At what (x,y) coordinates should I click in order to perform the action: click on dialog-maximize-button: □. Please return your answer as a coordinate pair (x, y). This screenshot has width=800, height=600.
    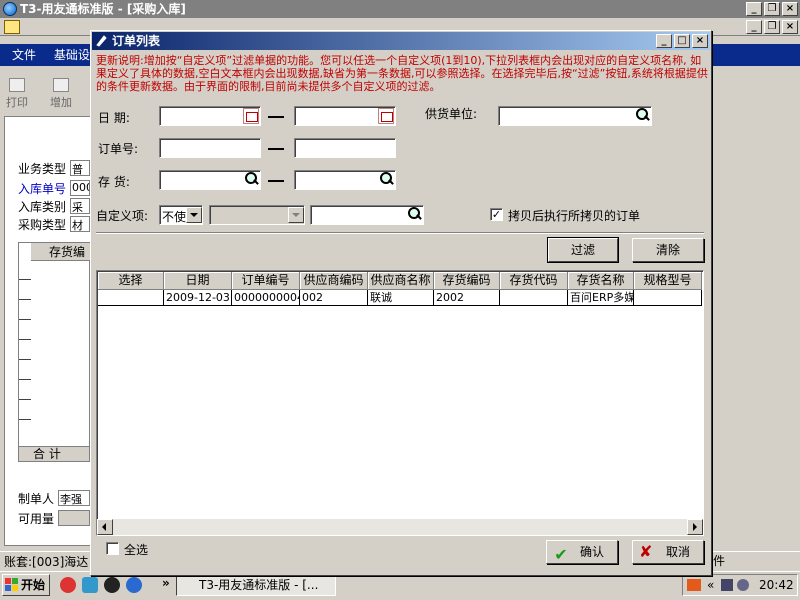
    Looking at the image, I should click on (682, 41).